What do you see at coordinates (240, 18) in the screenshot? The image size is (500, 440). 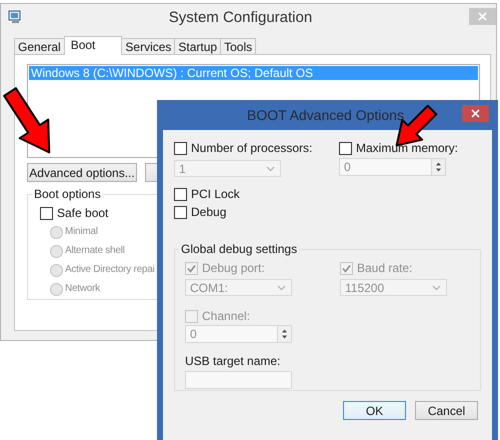 I see `window-title: System Configuration` at bounding box center [240, 18].